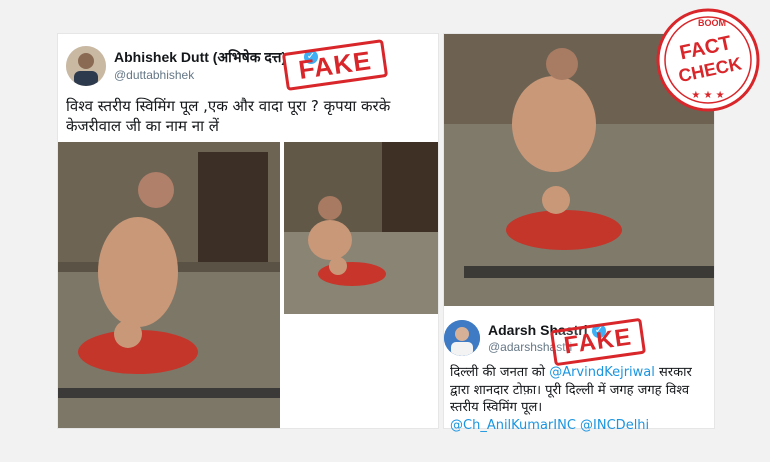 The image size is (770, 462). What do you see at coordinates (602, 372) in the screenshot?
I see `mention-link: @ArvindKejriwal` at bounding box center [602, 372].